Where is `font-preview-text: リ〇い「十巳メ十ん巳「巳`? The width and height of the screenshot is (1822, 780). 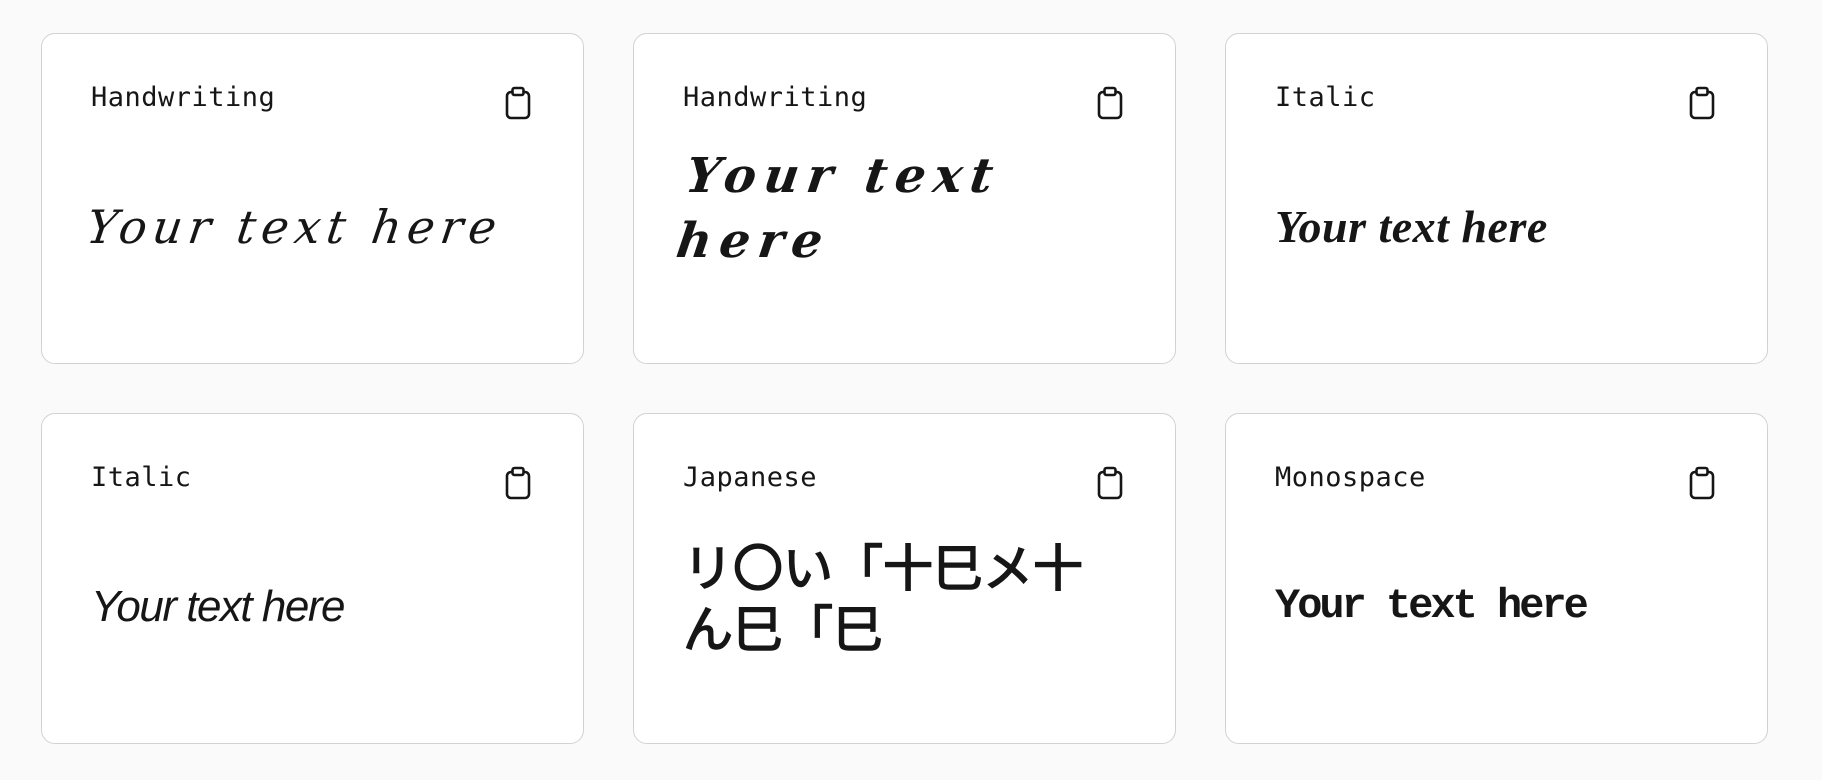
font-preview-text: リ〇い「十巳メ十ん巳「巳 is located at coordinates (883, 599).